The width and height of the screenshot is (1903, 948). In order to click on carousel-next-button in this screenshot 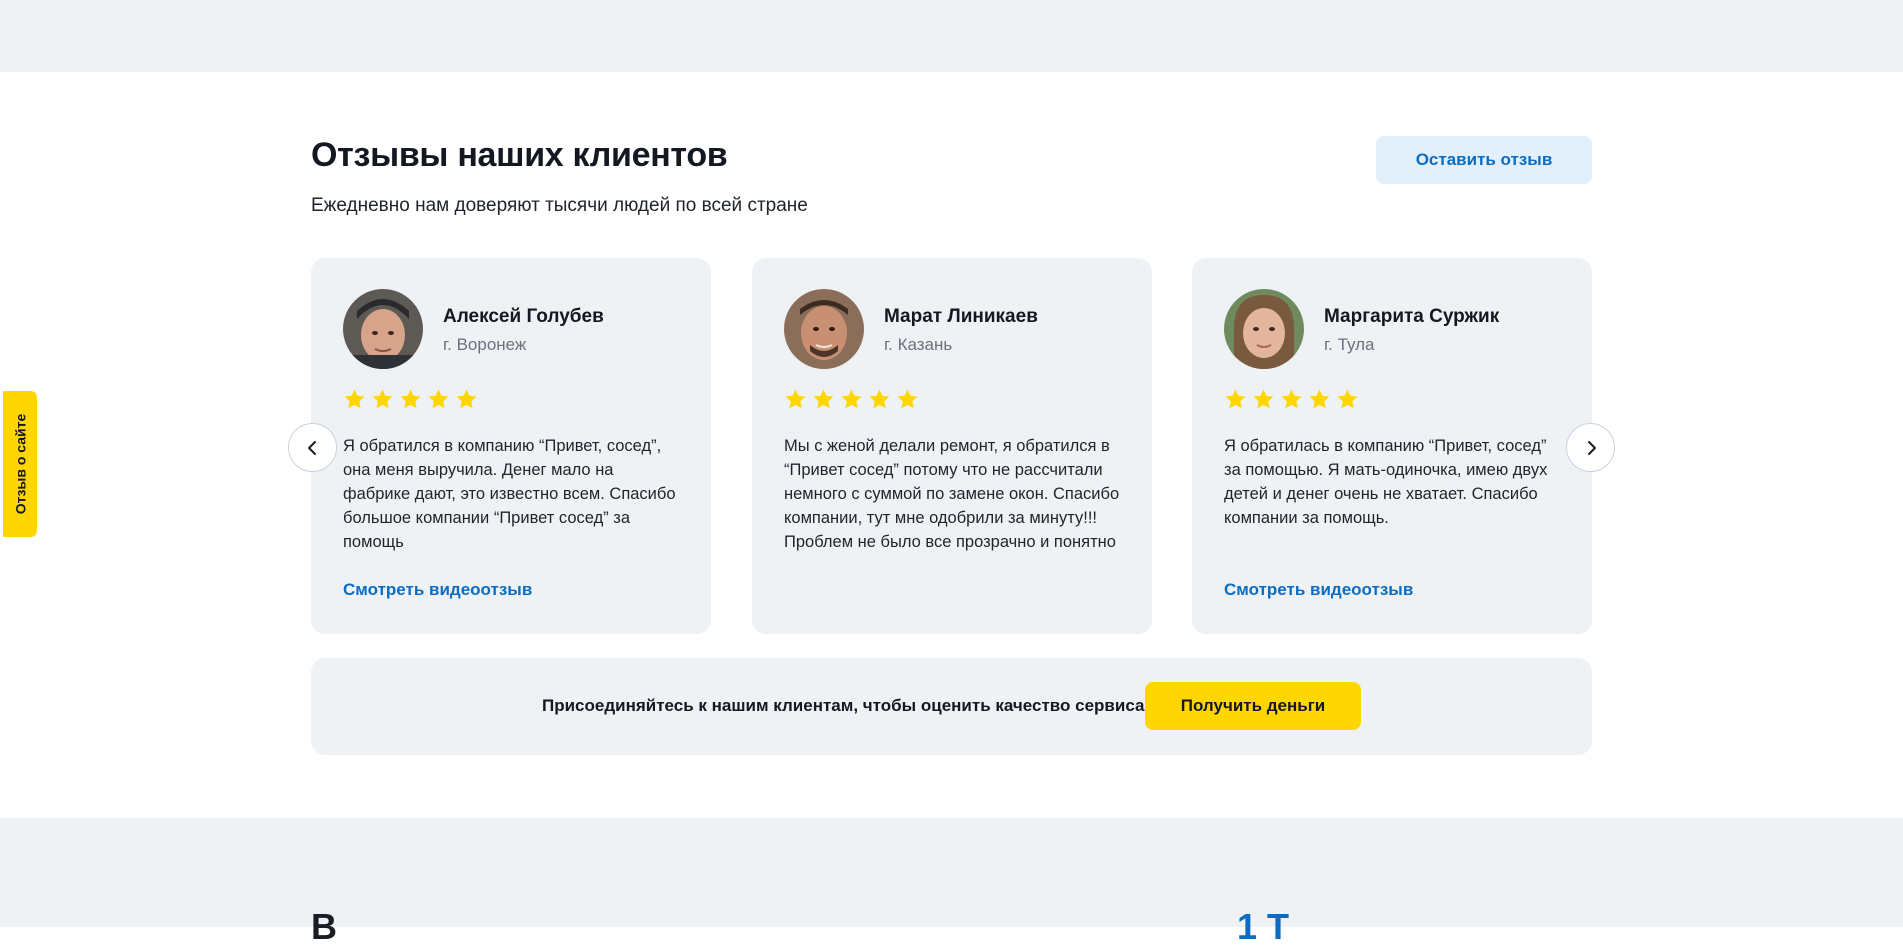, I will do `click(1590, 447)`.